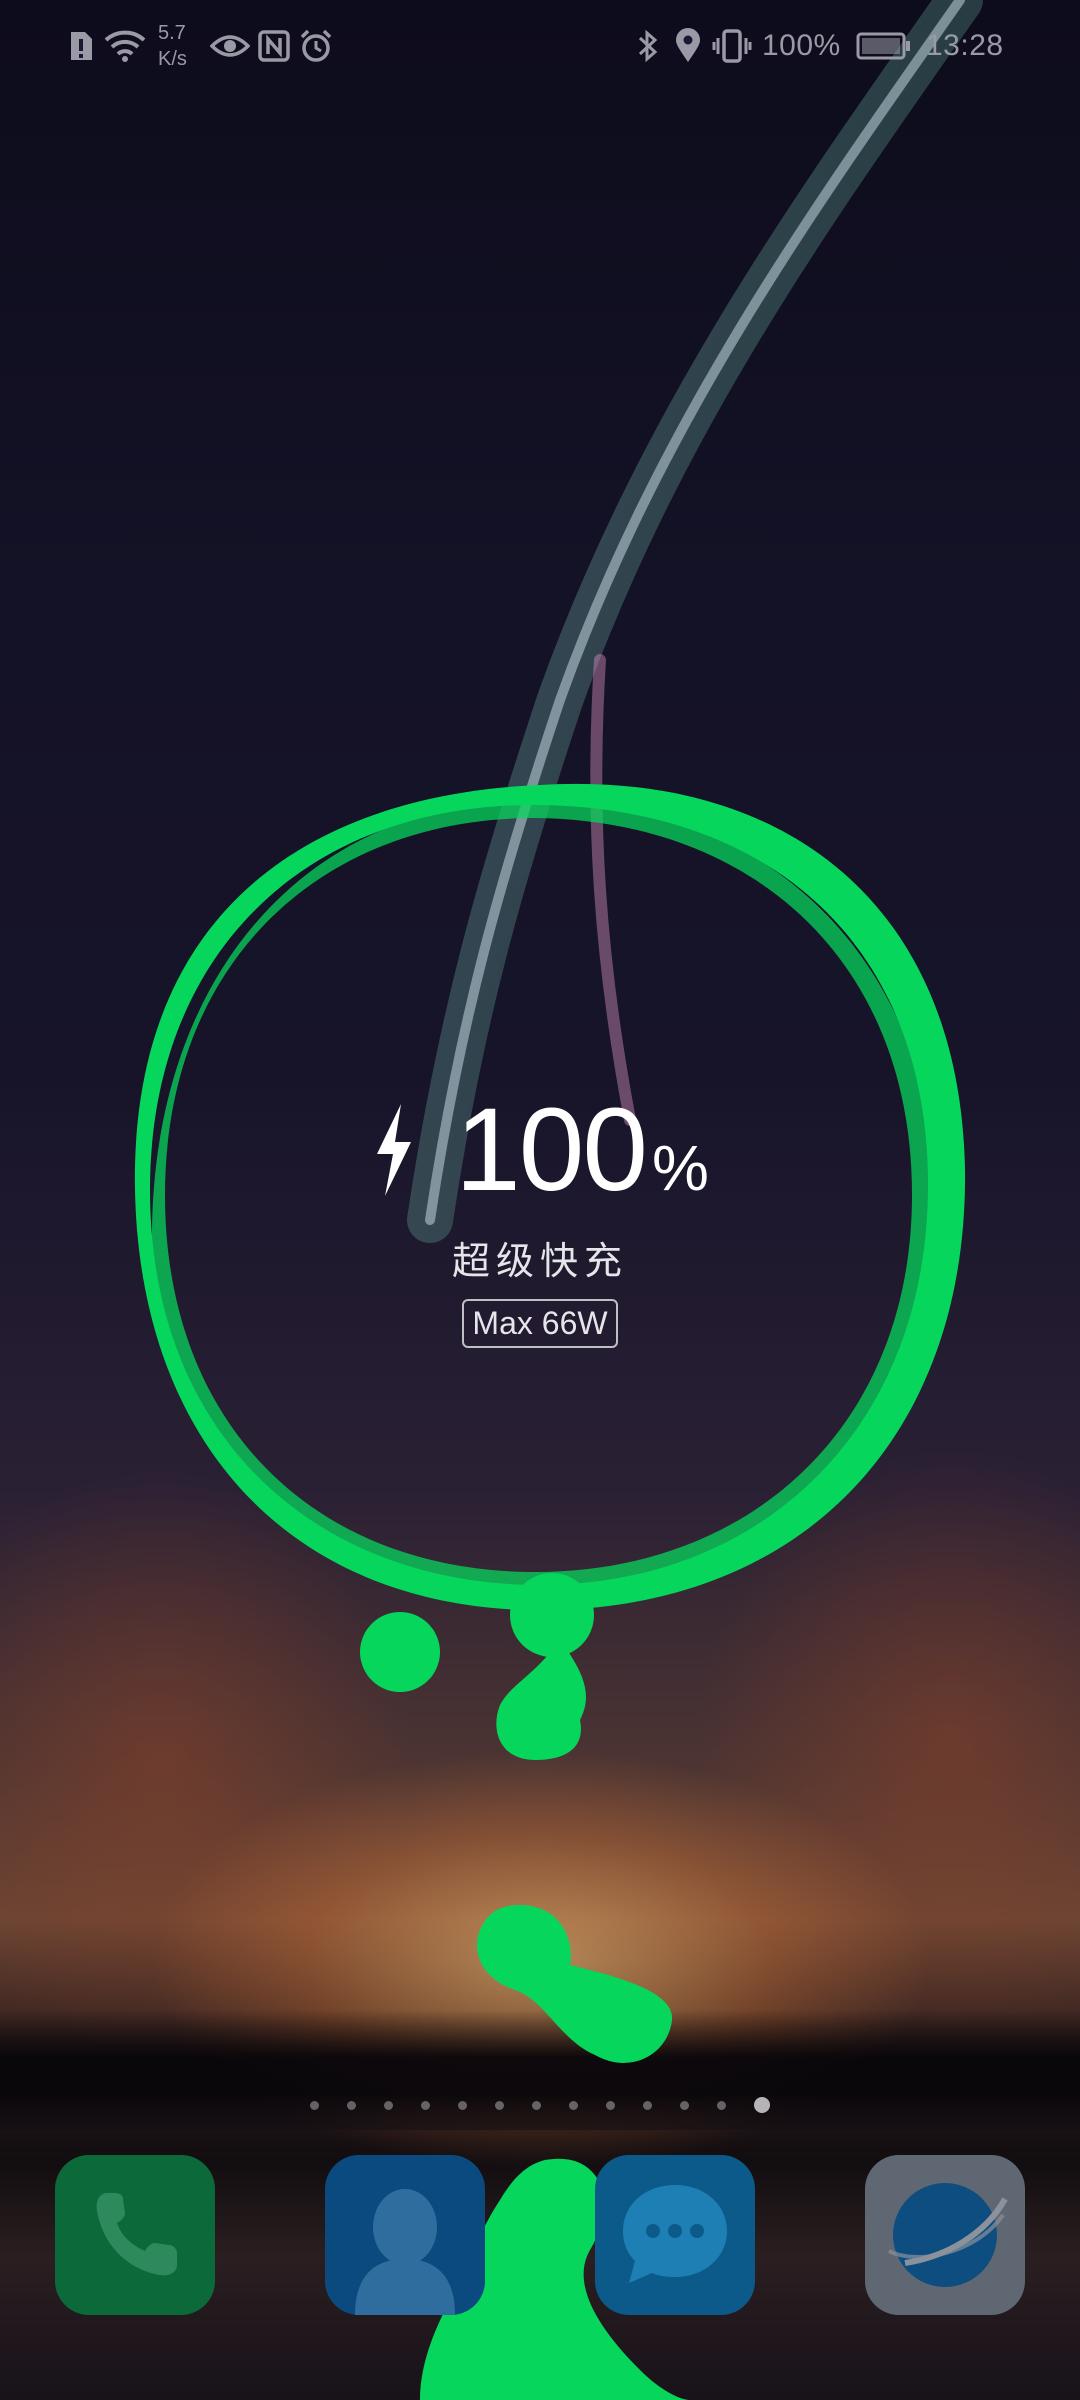  Describe the element at coordinates (762, 2105) in the screenshot. I see `page-dot-active` at that location.